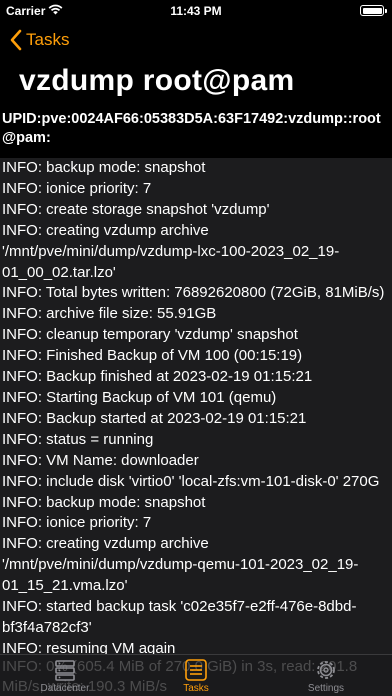 Image resolution: width=392 pixels, height=696 pixels. Describe the element at coordinates (326, 688) in the screenshot. I see `tab-settings-label: Settings` at that location.